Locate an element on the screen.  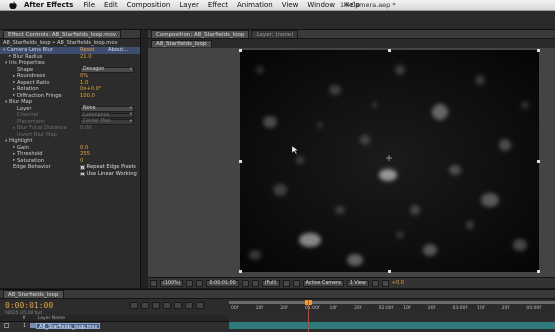
placement-dropdown: Center Map is located at coordinates (107, 122).